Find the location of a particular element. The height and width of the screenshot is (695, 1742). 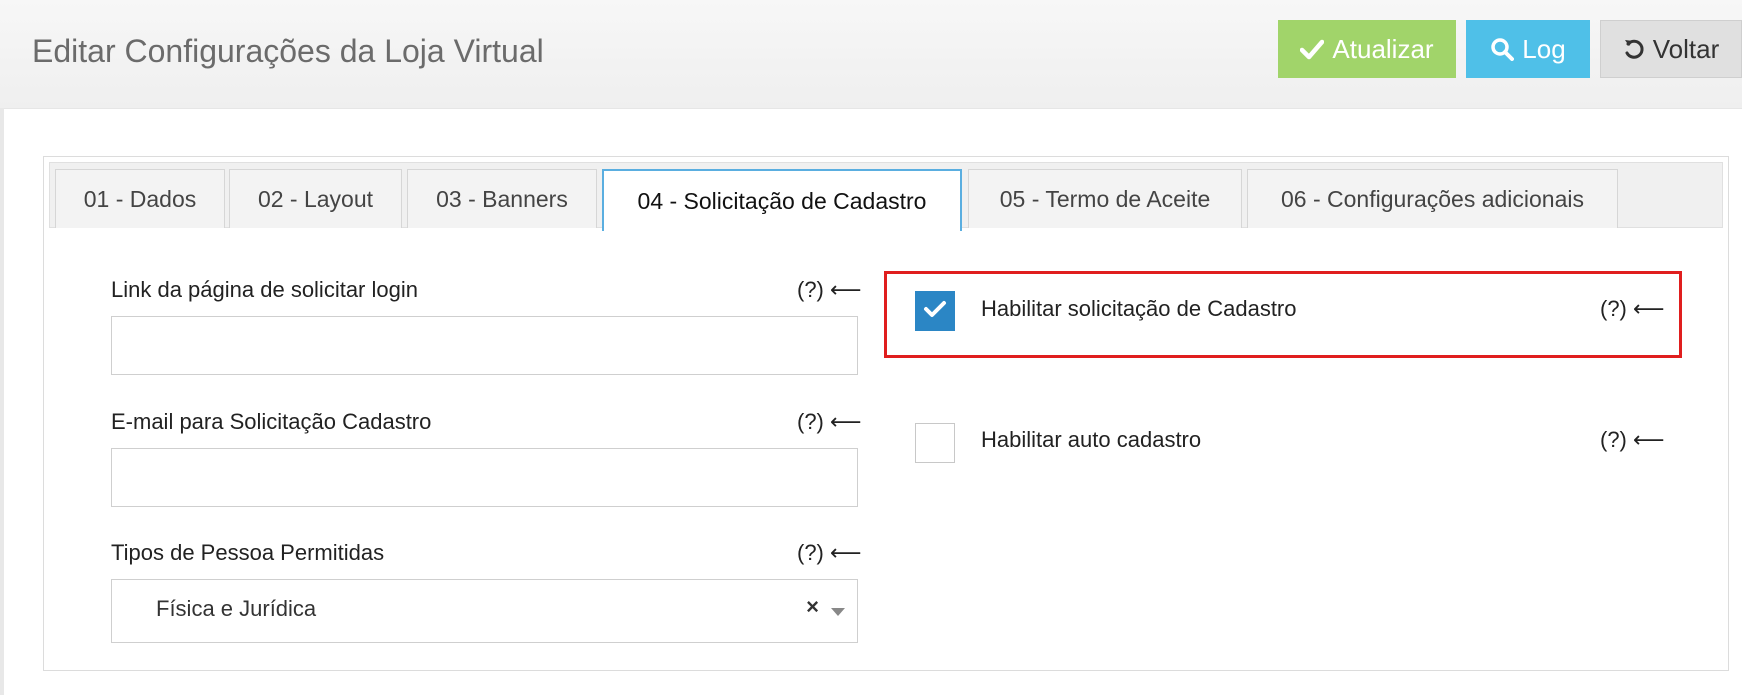

tipos-pessoa-select: Física e Jurídica × is located at coordinates (484, 611).